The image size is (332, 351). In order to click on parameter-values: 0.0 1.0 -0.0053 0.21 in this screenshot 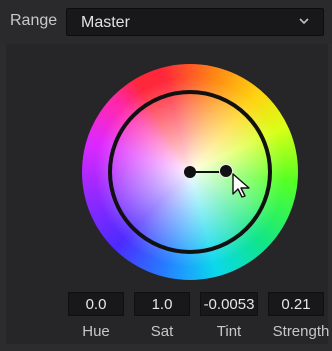, I will do `click(196, 306)`.